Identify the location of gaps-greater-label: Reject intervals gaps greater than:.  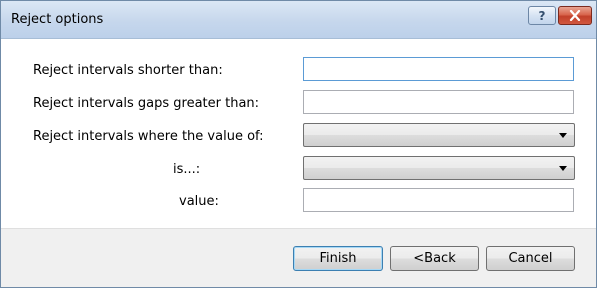
(146, 103).